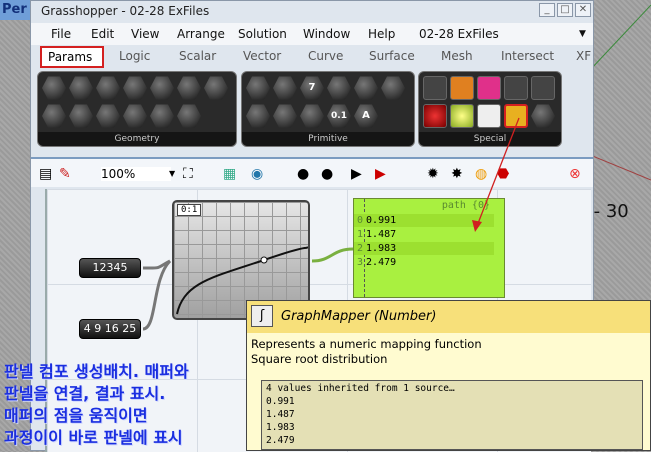 This screenshot has height=452, width=651. I want to click on korean-note-line: 판넬을 연결, 결과 표시., so click(85, 393).